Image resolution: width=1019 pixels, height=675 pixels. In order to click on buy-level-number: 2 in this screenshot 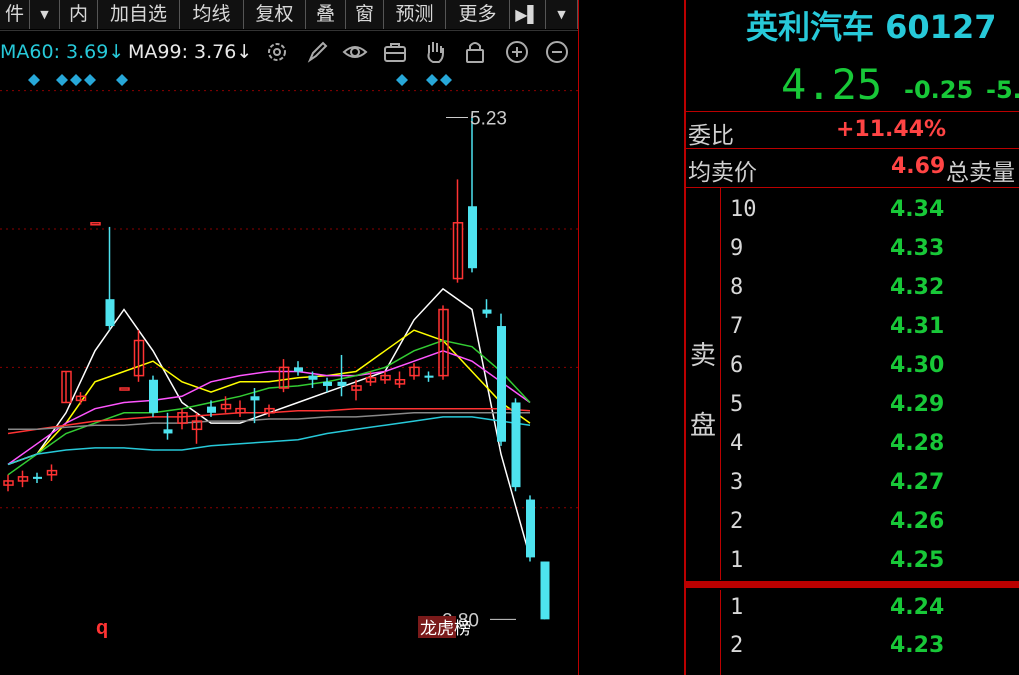, I will do `click(737, 645)`.